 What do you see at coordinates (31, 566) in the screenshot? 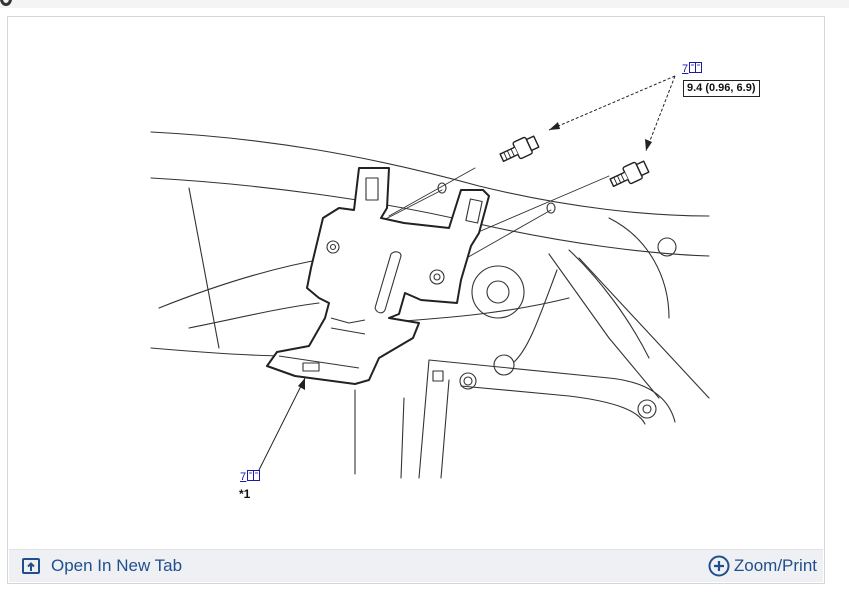
I see `open-in-new-tab-icon` at bounding box center [31, 566].